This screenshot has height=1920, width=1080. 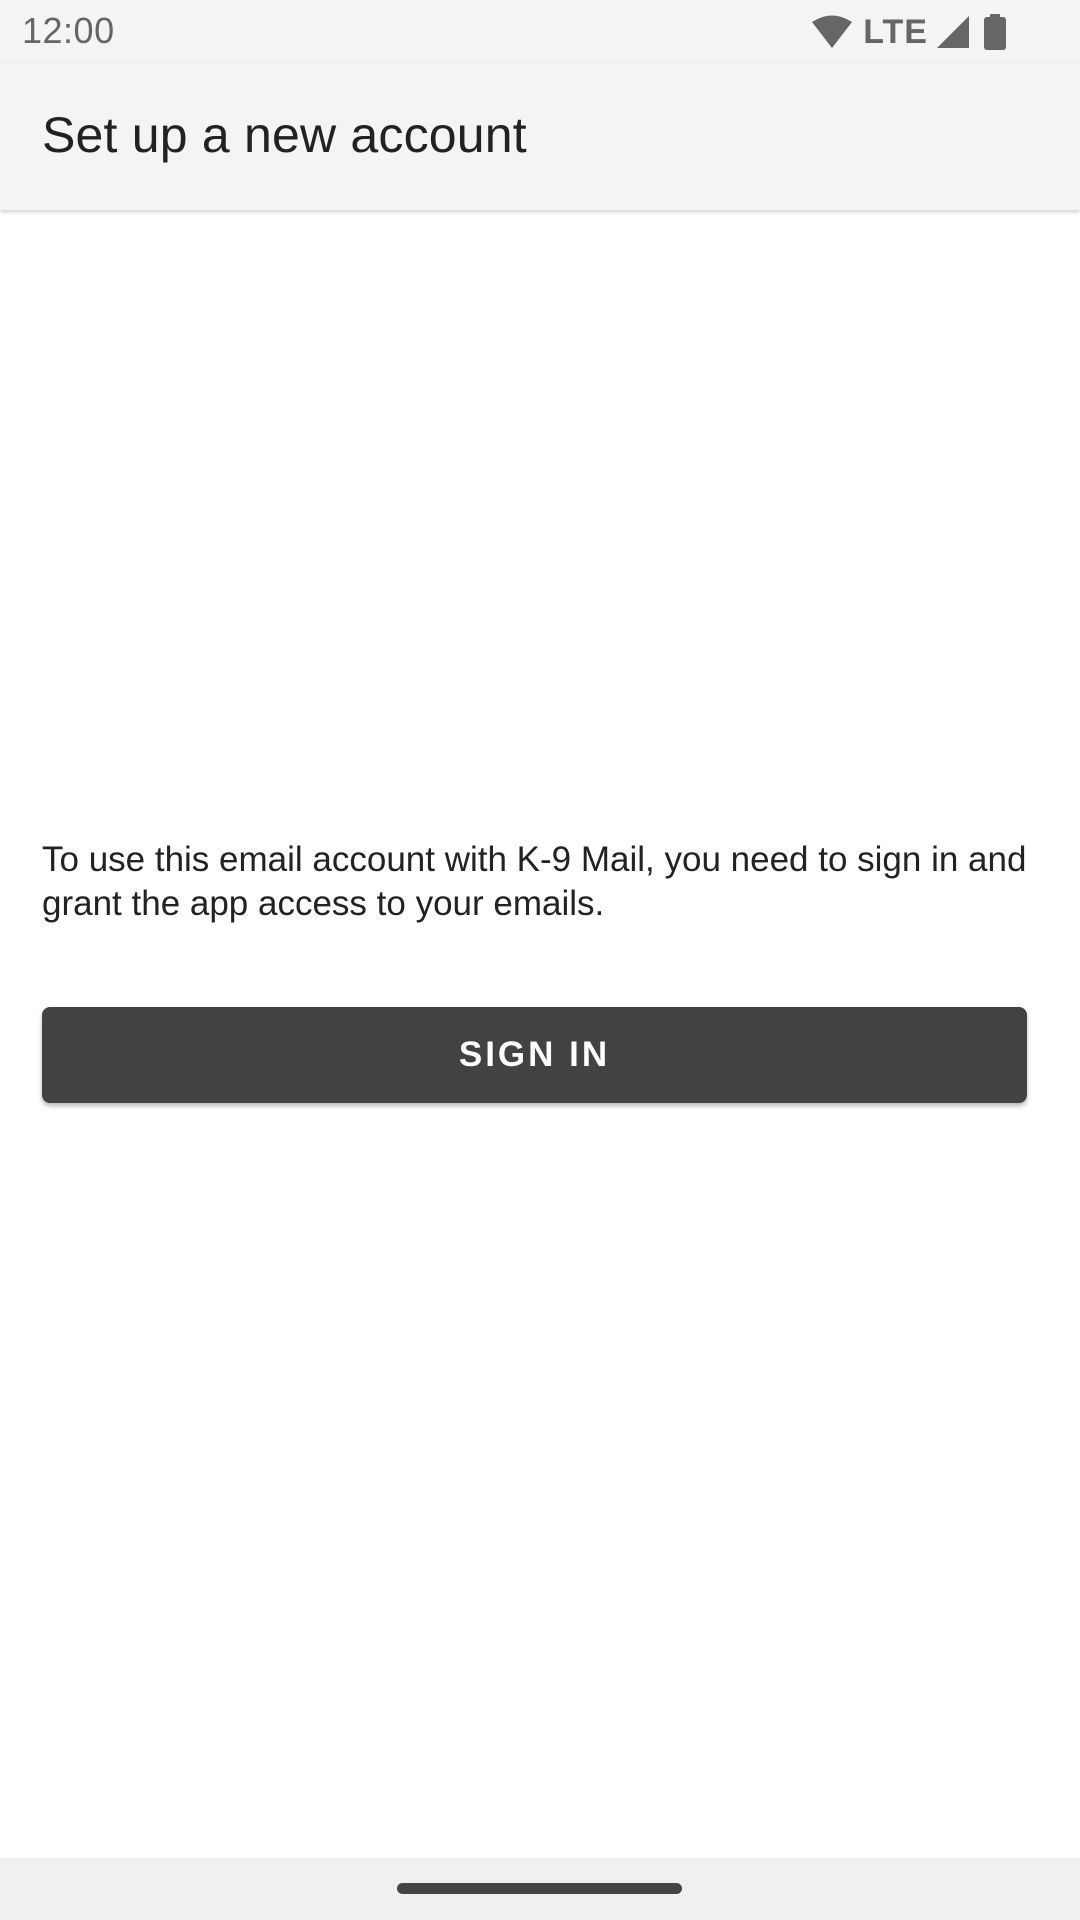 What do you see at coordinates (832, 32) in the screenshot?
I see `wifi-icon` at bounding box center [832, 32].